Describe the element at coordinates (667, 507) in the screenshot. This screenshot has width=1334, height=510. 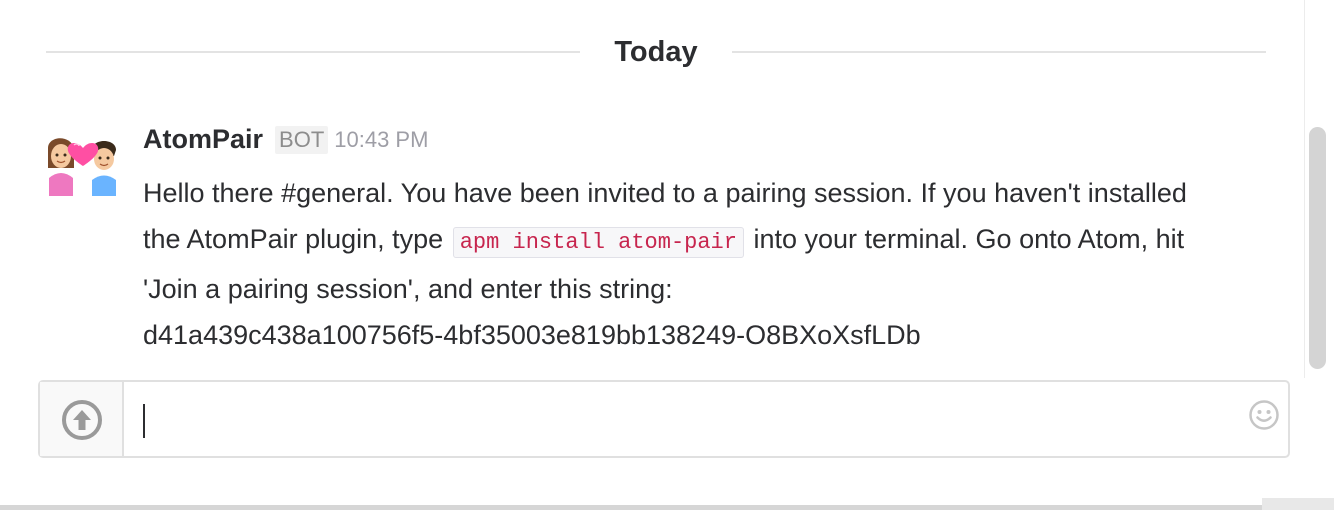
I see `window-bottom-edge` at that location.